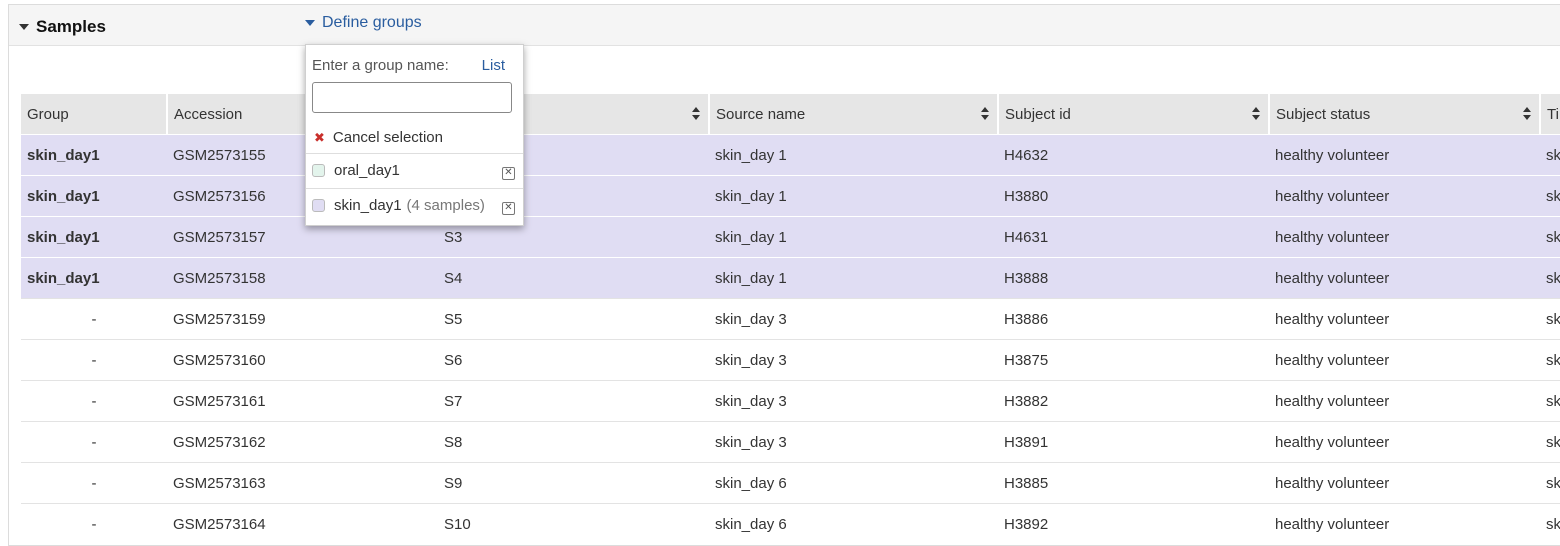 The height and width of the screenshot is (546, 1560). Describe the element at coordinates (1133, 401) in the screenshot. I see `cell-subject-id: H3882` at that location.